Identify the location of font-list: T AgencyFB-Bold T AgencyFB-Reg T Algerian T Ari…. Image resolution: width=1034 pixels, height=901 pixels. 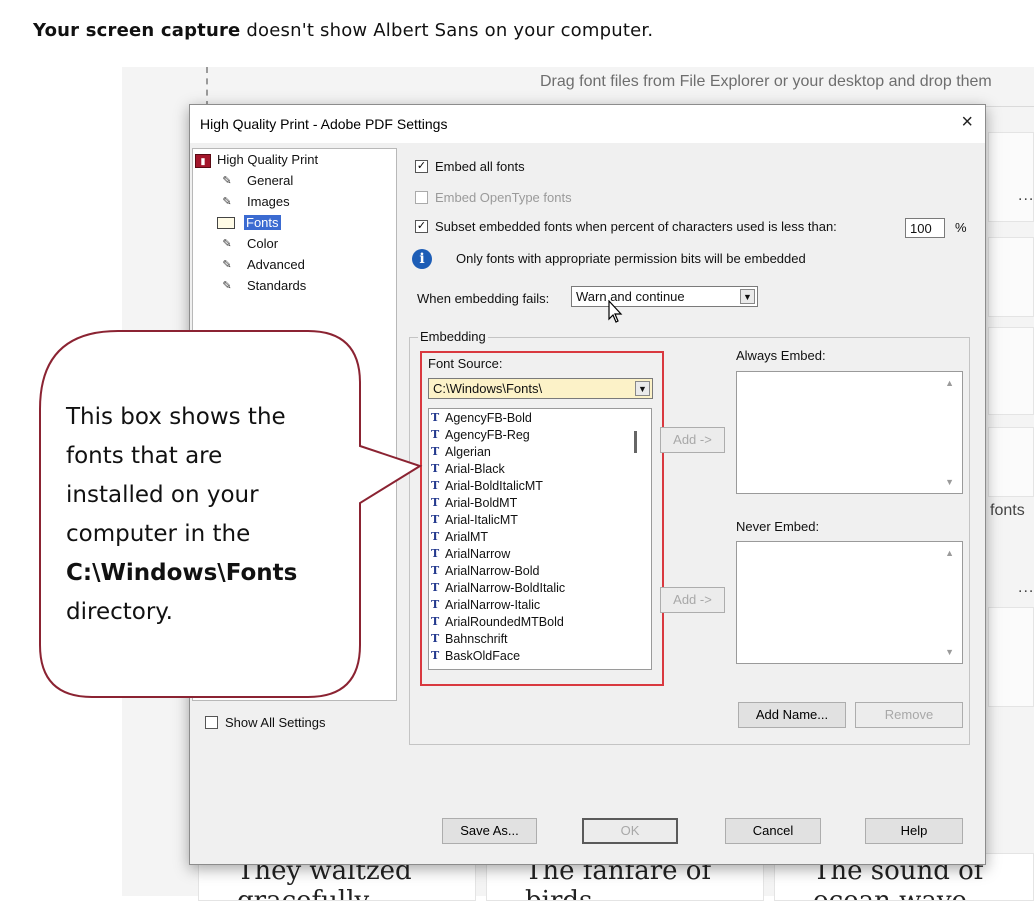
(540, 539).